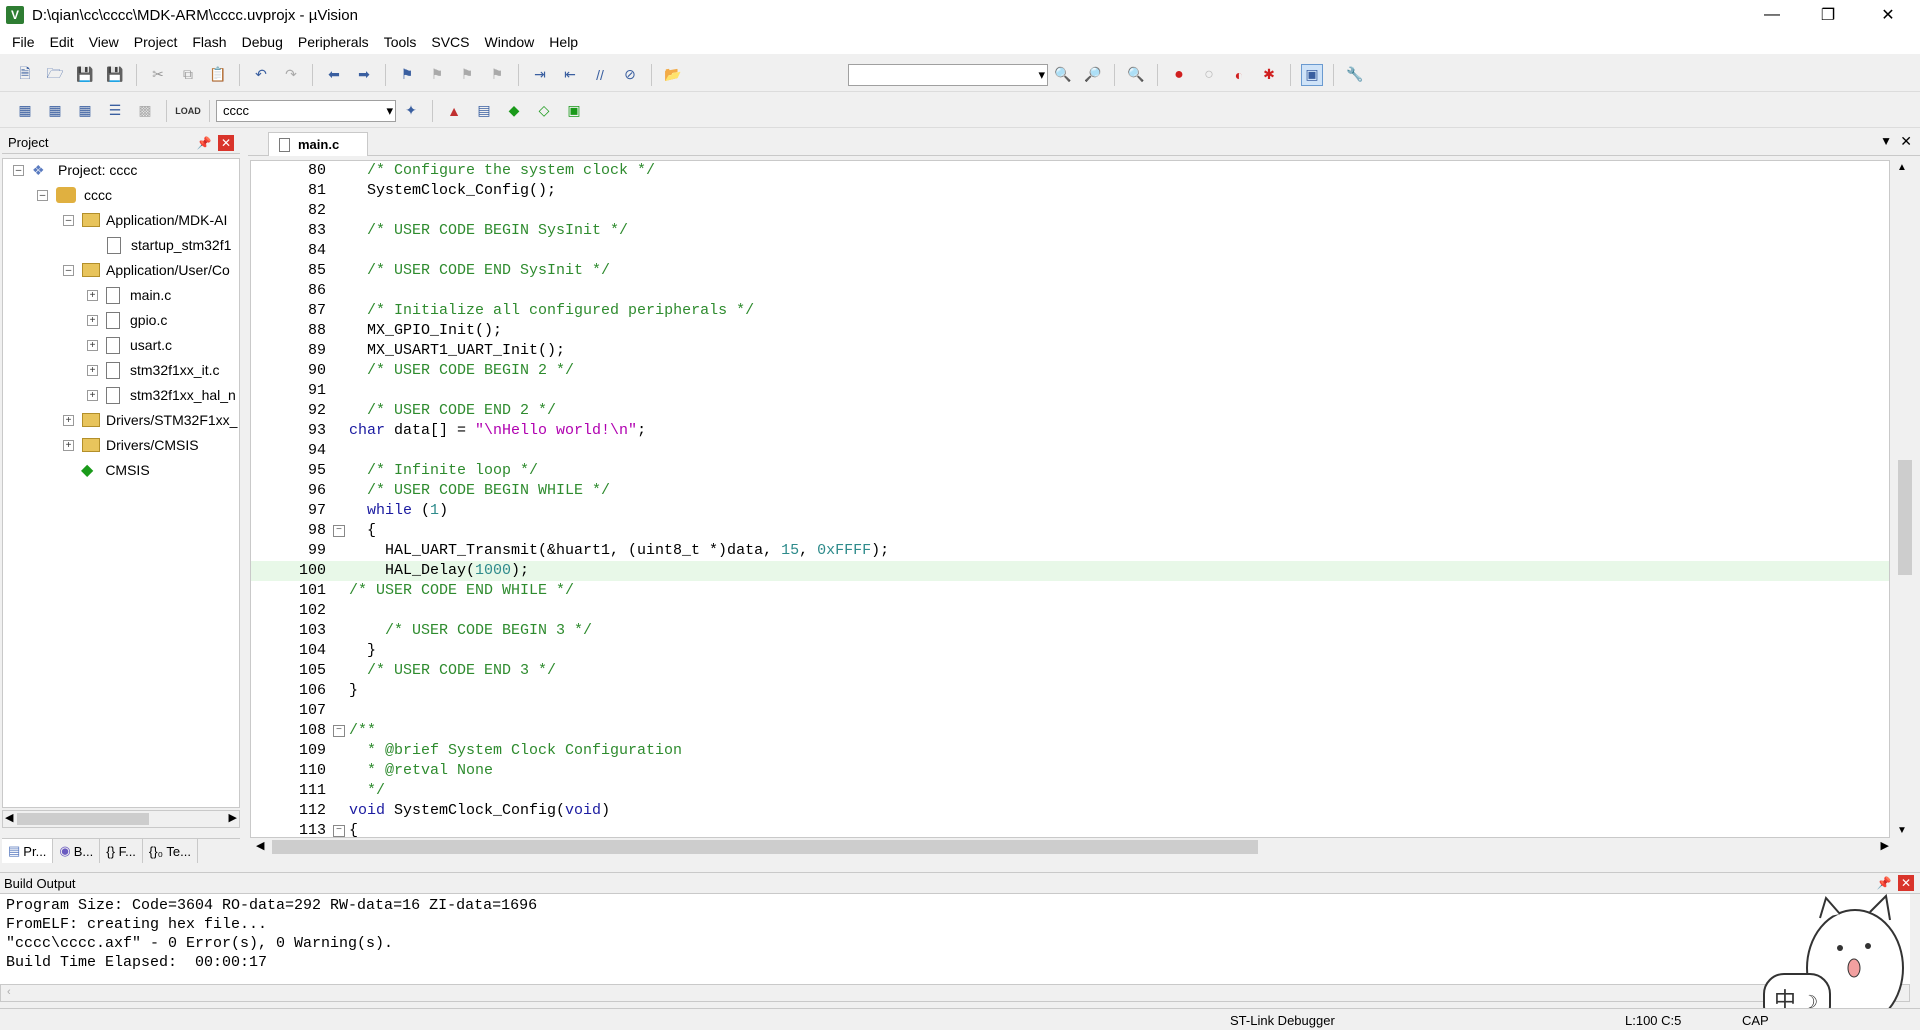 The height and width of the screenshot is (1030, 1920). Describe the element at coordinates (1070, 591) in the screenshot. I see `code-line: 101 /* USER CODE END WHILE */` at that location.